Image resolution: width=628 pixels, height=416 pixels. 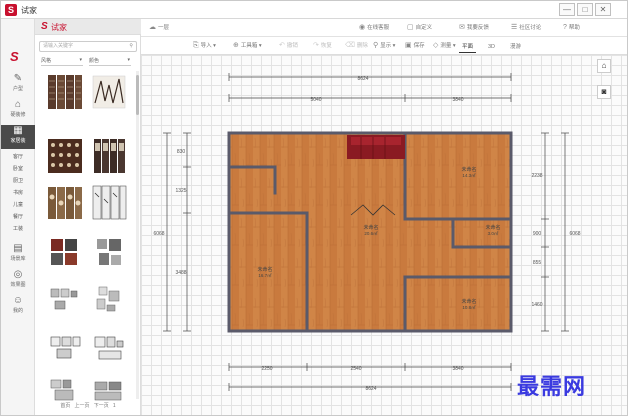 I want to click on save-icon: ▣, so click(x=408, y=45).